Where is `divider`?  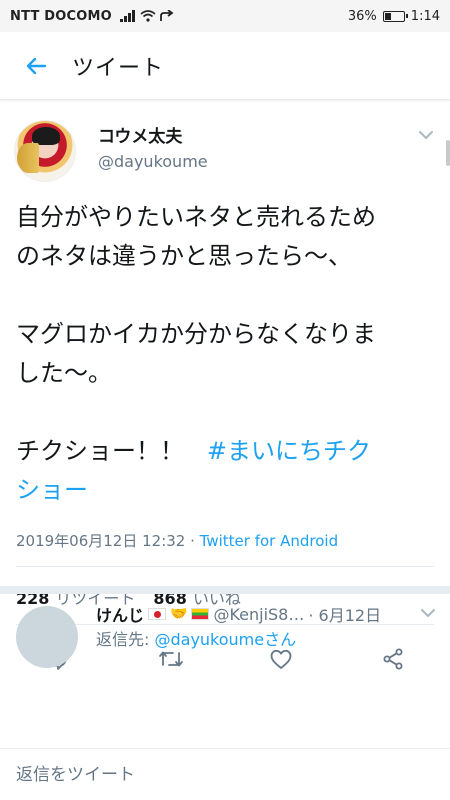
divider is located at coordinates (225, 566).